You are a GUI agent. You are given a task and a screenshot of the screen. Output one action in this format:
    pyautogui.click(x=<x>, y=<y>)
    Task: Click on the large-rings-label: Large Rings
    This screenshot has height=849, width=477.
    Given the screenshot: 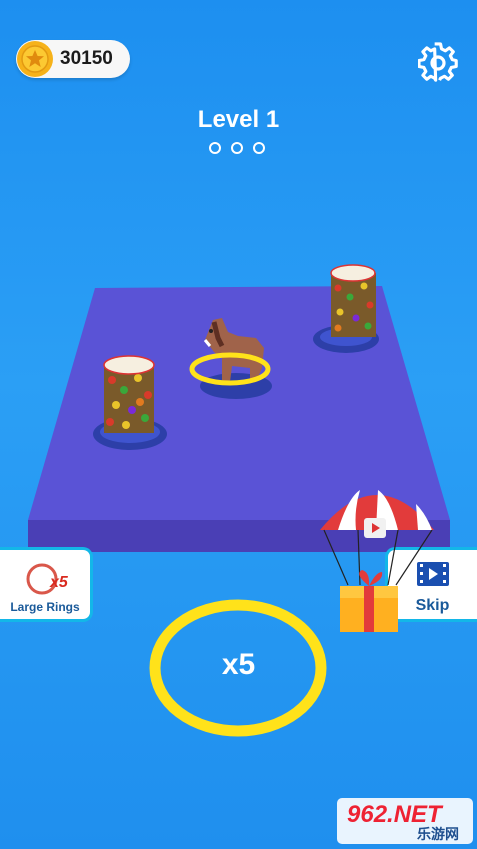 What is the action you would take?
    pyautogui.click(x=45, y=607)
    